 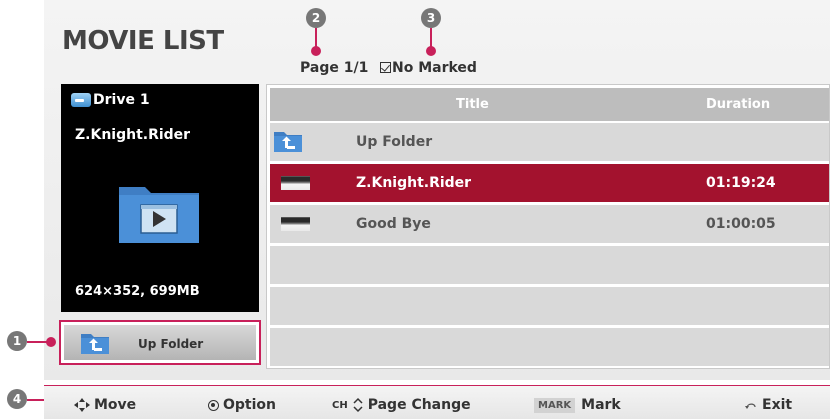 I want to click on callout-badge-3: 3, so click(x=431, y=18).